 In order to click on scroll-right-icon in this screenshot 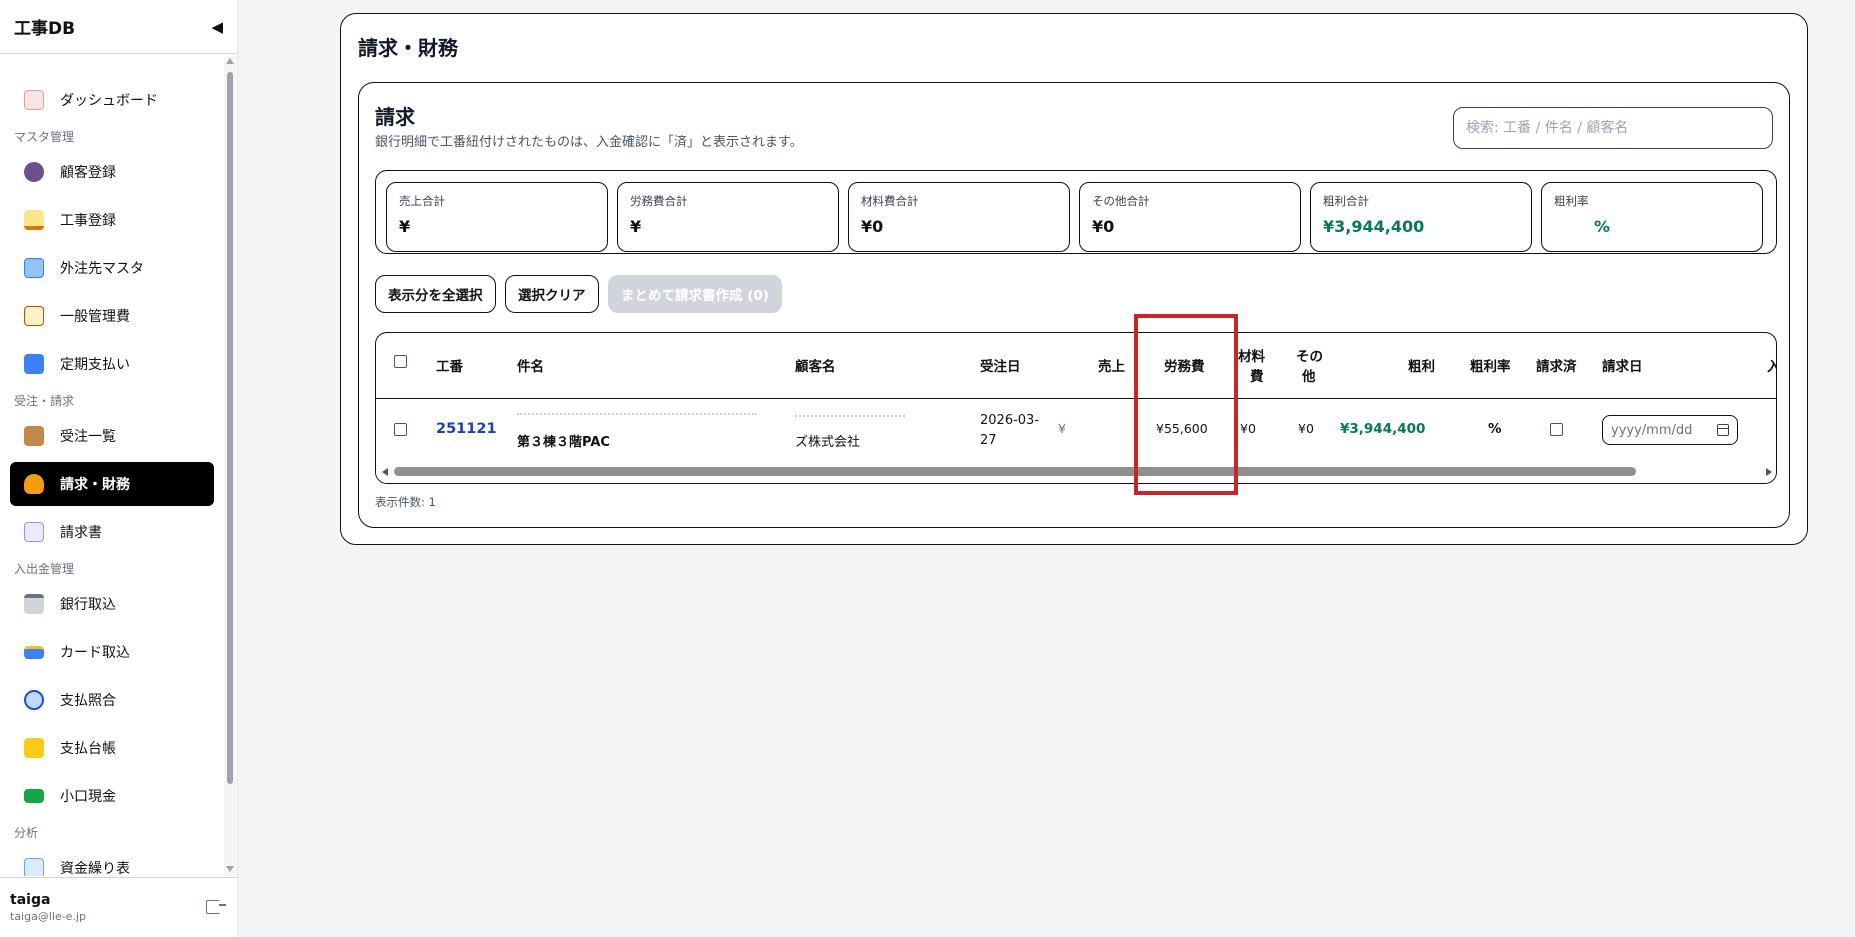, I will do `click(1769, 472)`.